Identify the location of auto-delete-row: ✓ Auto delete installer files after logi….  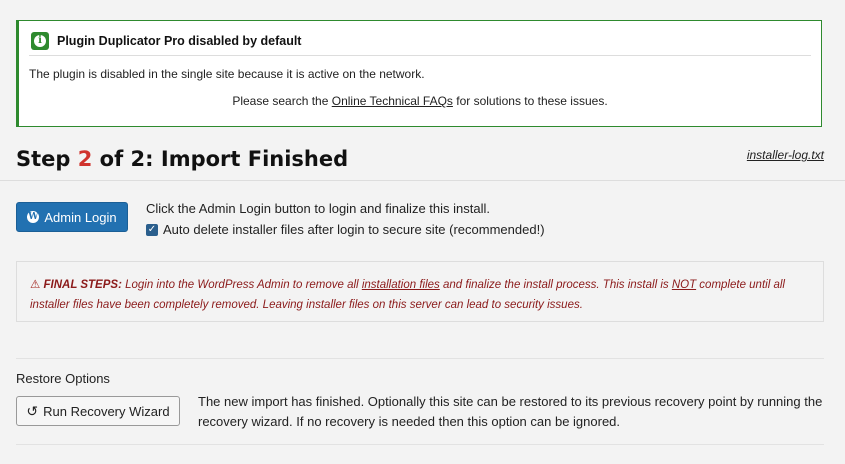
(345, 229).